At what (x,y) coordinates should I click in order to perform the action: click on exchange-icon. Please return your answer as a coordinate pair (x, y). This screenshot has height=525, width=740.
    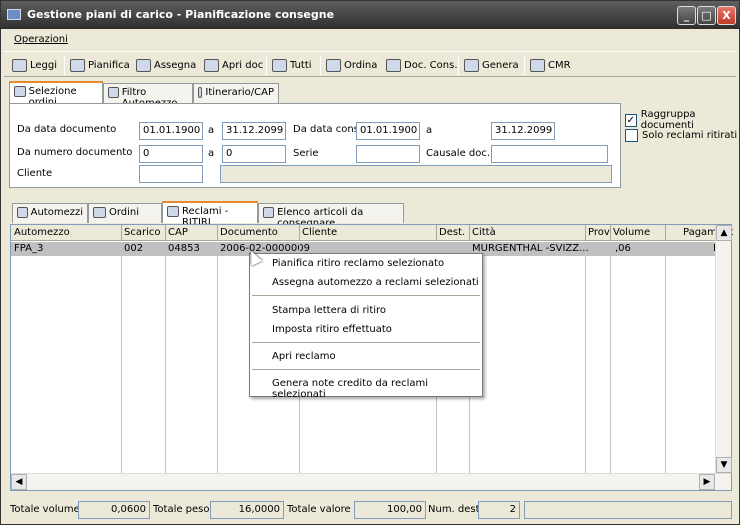
    Looking at the image, I should click on (173, 211).